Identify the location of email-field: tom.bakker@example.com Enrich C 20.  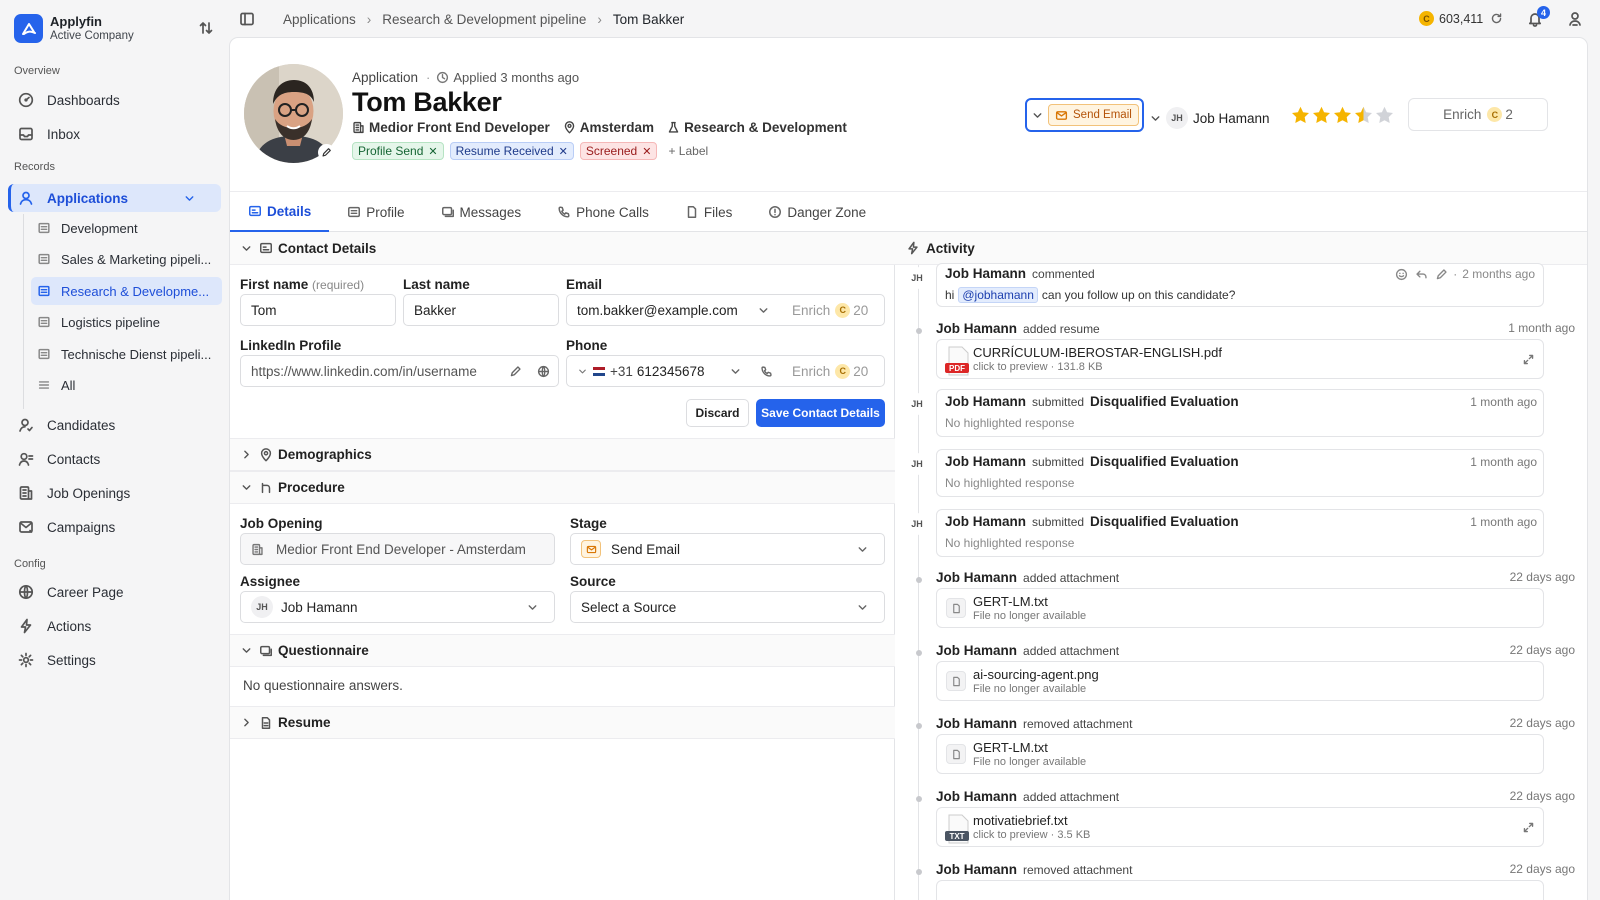
(725, 310).